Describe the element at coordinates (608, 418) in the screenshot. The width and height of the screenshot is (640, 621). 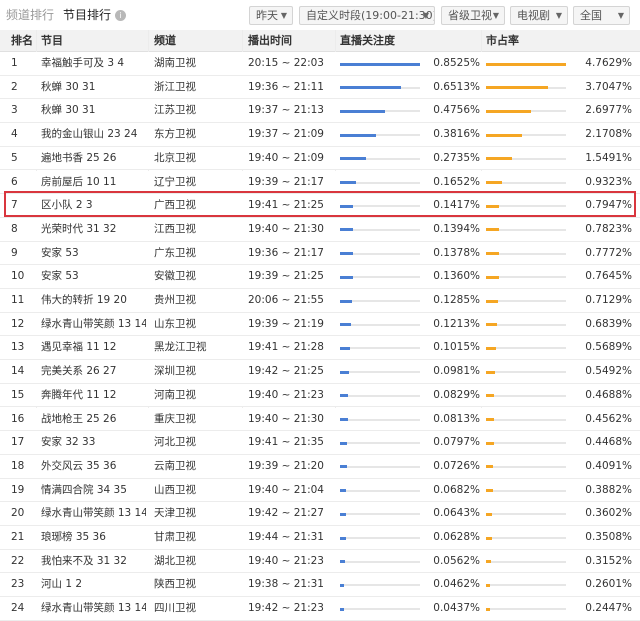
I see `share-value: 0.4562%` at that location.